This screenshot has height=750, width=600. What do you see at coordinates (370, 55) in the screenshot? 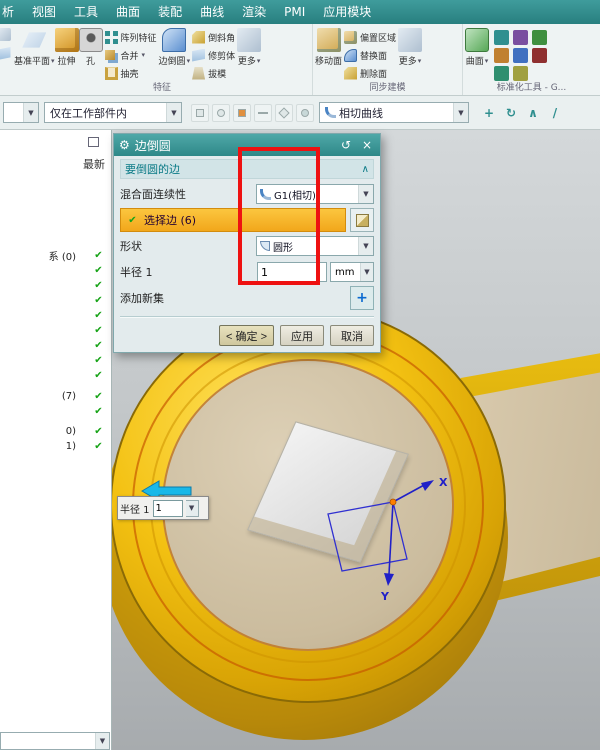
I see `replace-face-button: 替换面` at bounding box center [370, 55].